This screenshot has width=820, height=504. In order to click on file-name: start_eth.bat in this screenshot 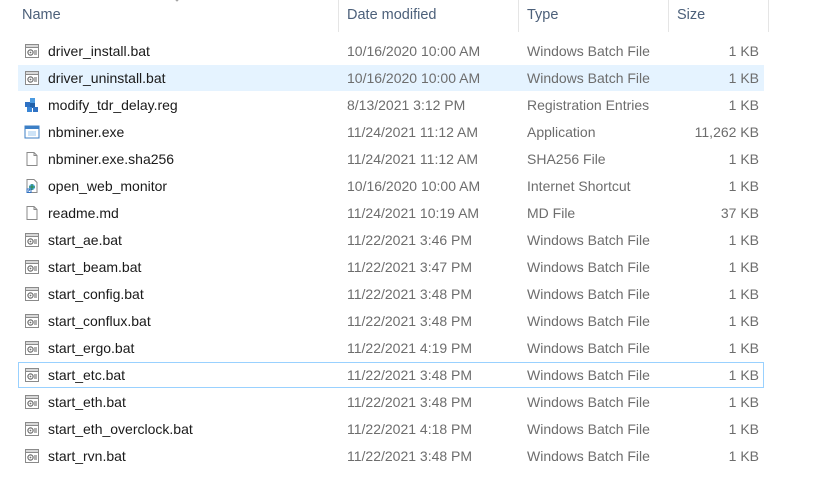, I will do `click(87, 402)`.